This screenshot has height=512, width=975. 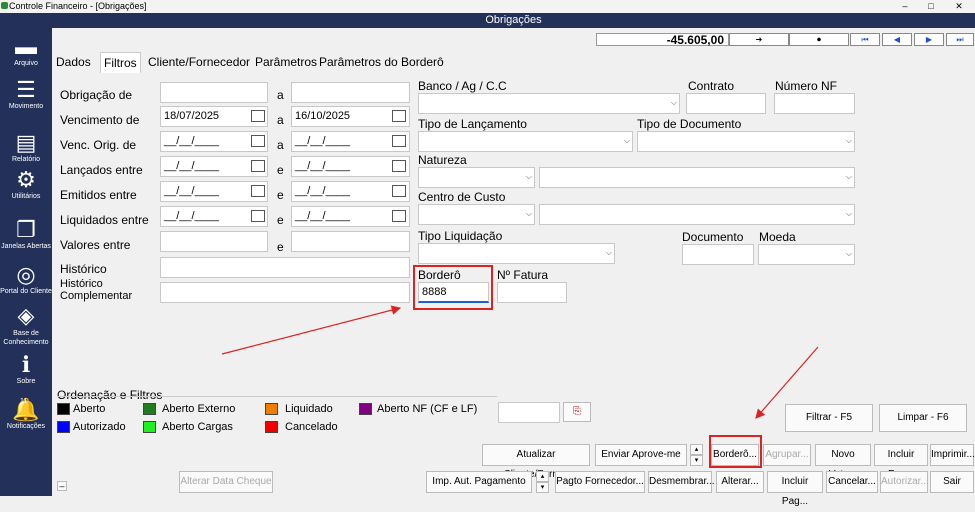 I want to click on ordenacao-title: Ordenação e Filtros, so click(x=110, y=395).